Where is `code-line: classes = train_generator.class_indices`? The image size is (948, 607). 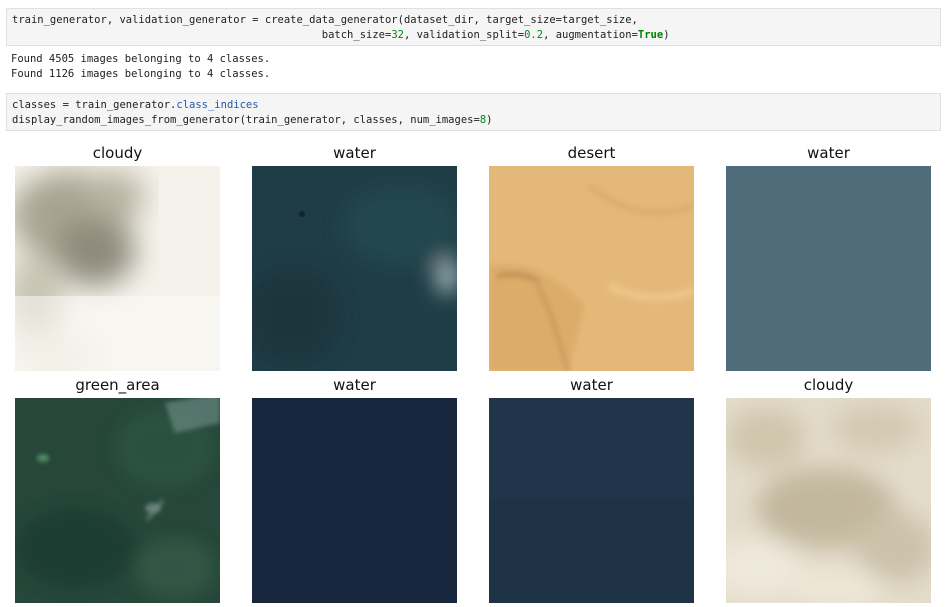 code-line: classes = train_generator.class_indices is located at coordinates (135, 105).